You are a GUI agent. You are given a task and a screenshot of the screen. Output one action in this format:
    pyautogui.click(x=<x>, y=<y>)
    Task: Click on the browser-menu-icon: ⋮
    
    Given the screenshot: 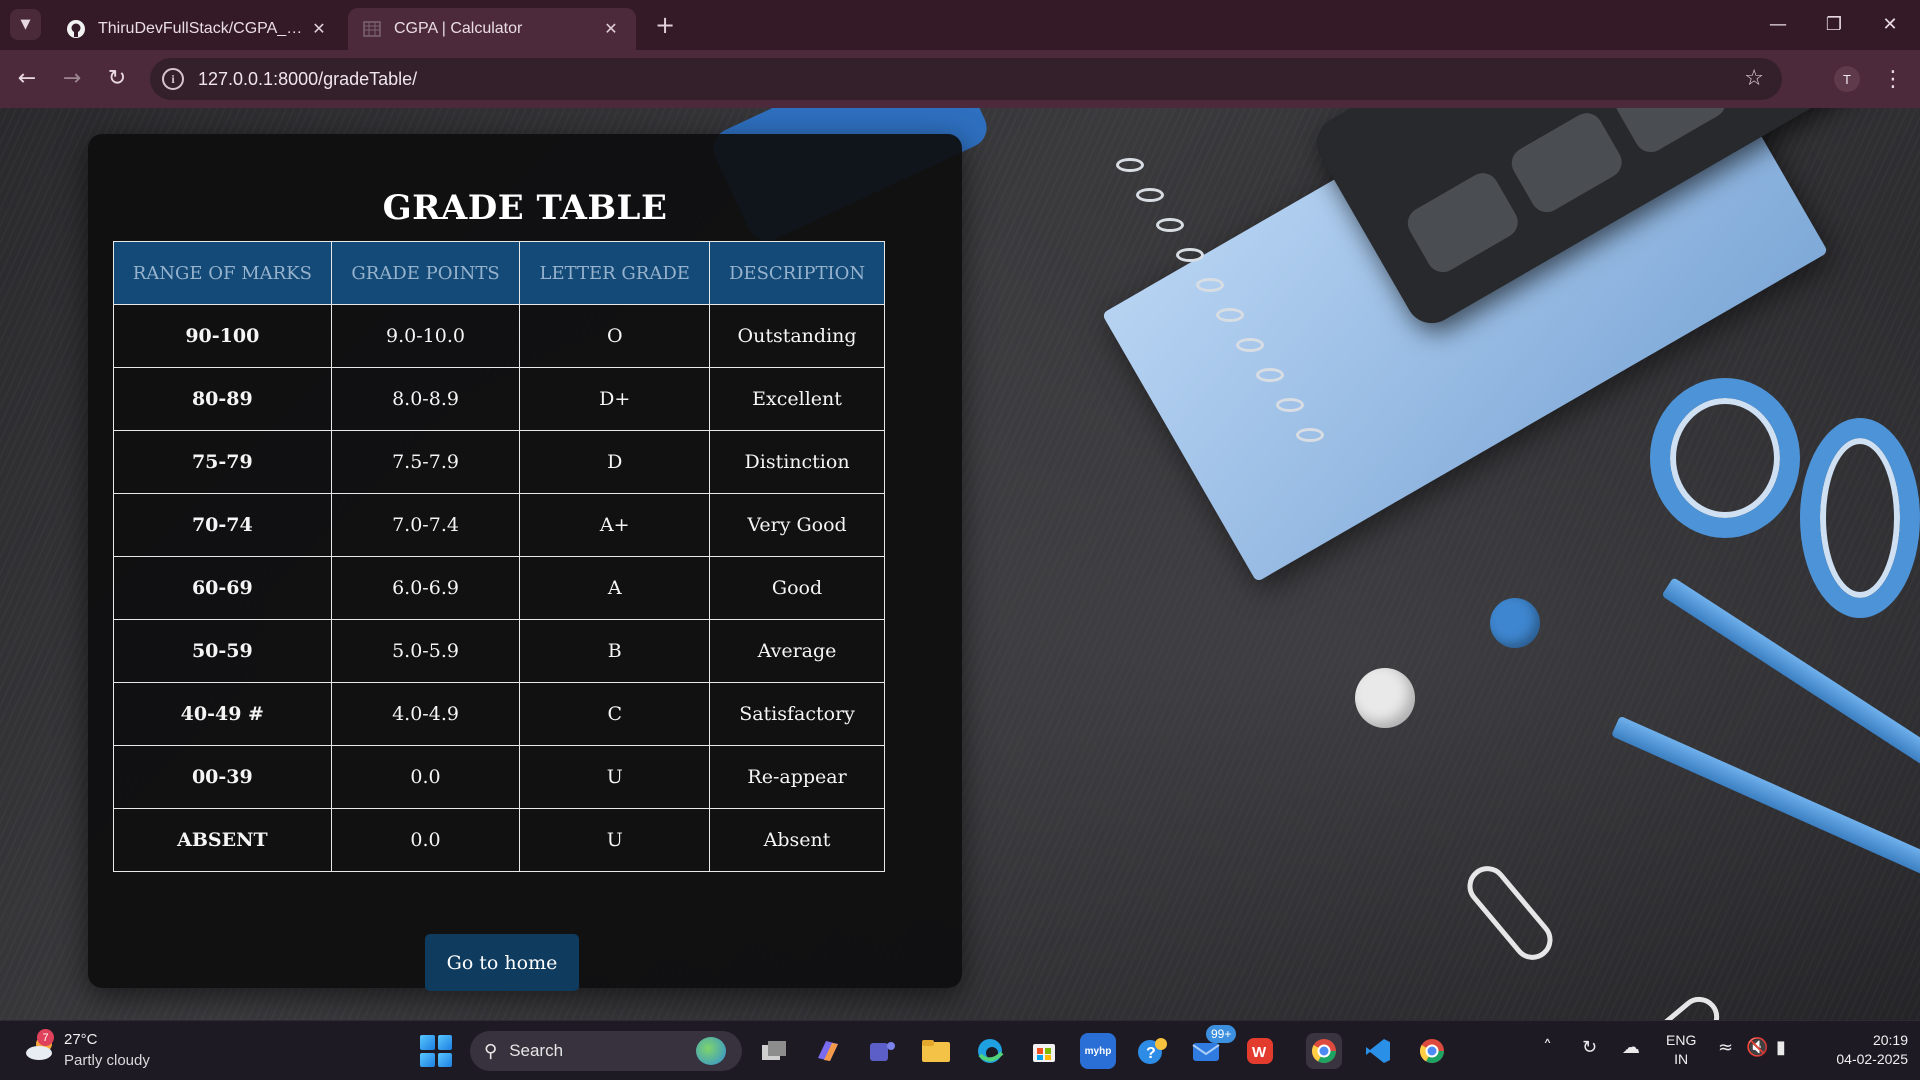 What is the action you would take?
    pyautogui.click(x=1893, y=79)
    